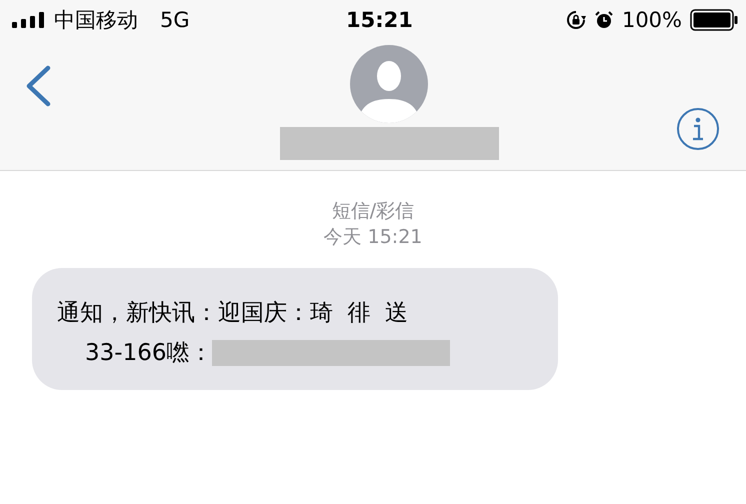 Image resolution: width=746 pixels, height=504 pixels. What do you see at coordinates (96, 20) in the screenshot?
I see `carrier-name: 中国移动` at bounding box center [96, 20].